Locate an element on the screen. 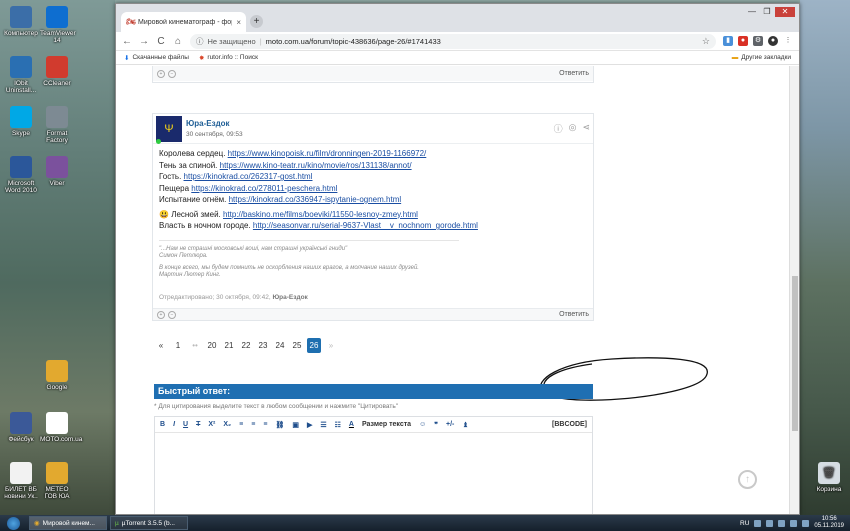 The image size is (850, 531). volume-icon is located at coordinates (806, 523).